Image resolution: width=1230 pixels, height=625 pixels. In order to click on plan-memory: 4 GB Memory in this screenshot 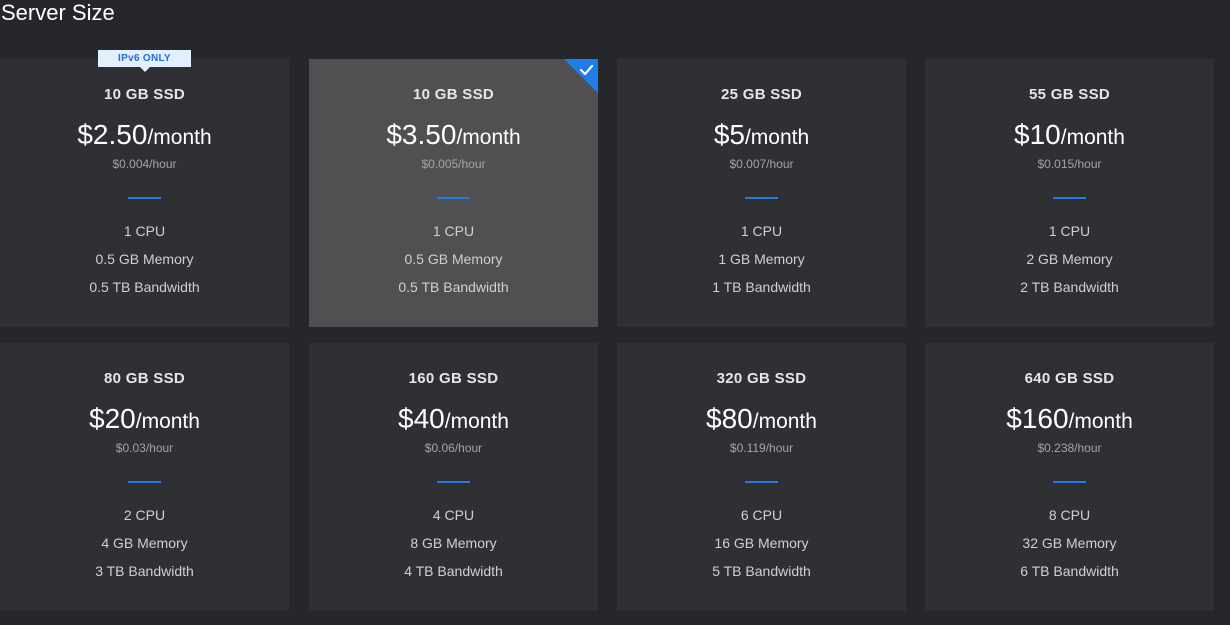, I will do `click(144, 543)`.